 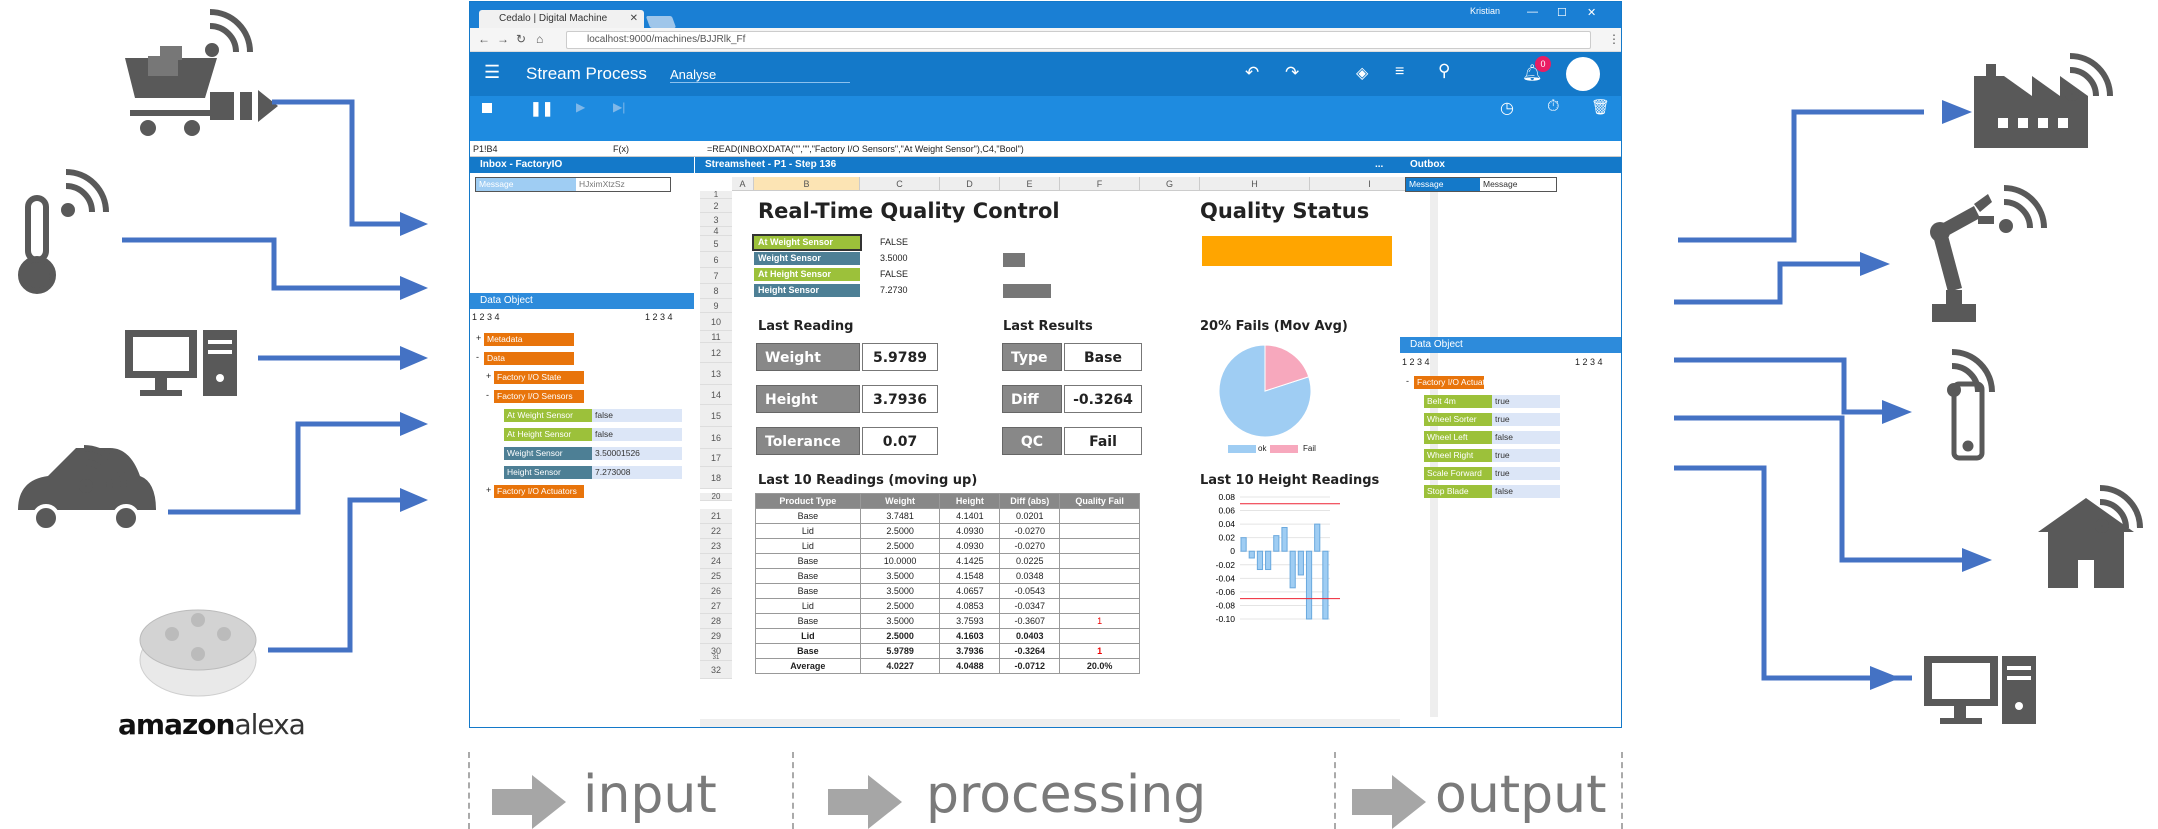 I want to click on tree-node-state: Factory I/O State, so click(x=539, y=377).